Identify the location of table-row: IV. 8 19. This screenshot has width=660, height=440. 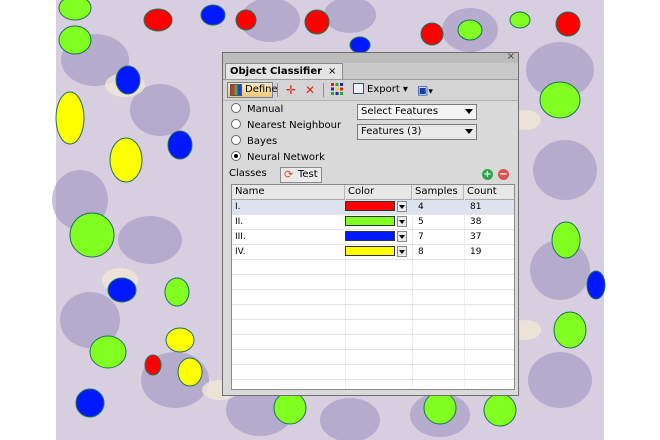
(373, 252).